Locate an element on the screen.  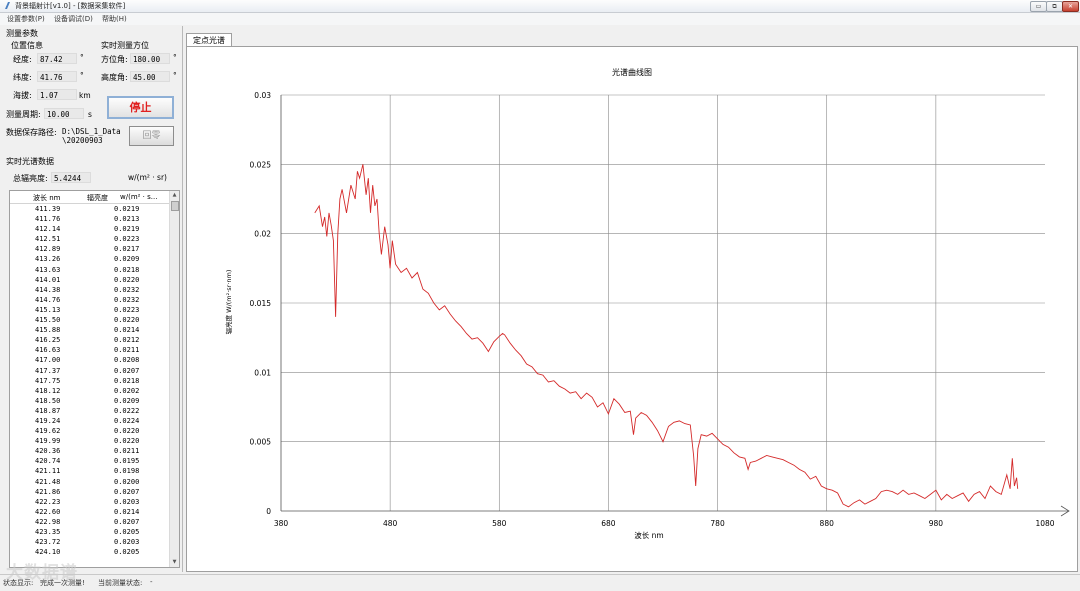
wavelength-cell: 411.76 is located at coordinates (48, 219).